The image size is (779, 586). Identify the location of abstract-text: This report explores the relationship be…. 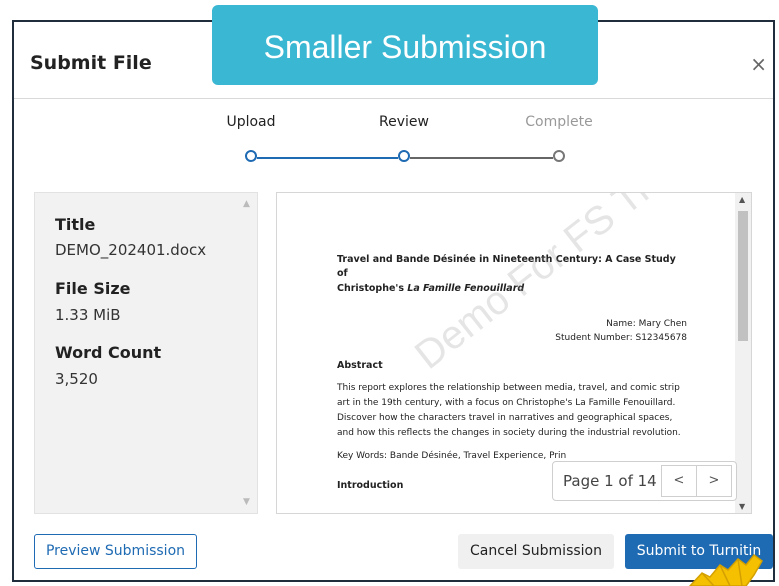
(509, 410).